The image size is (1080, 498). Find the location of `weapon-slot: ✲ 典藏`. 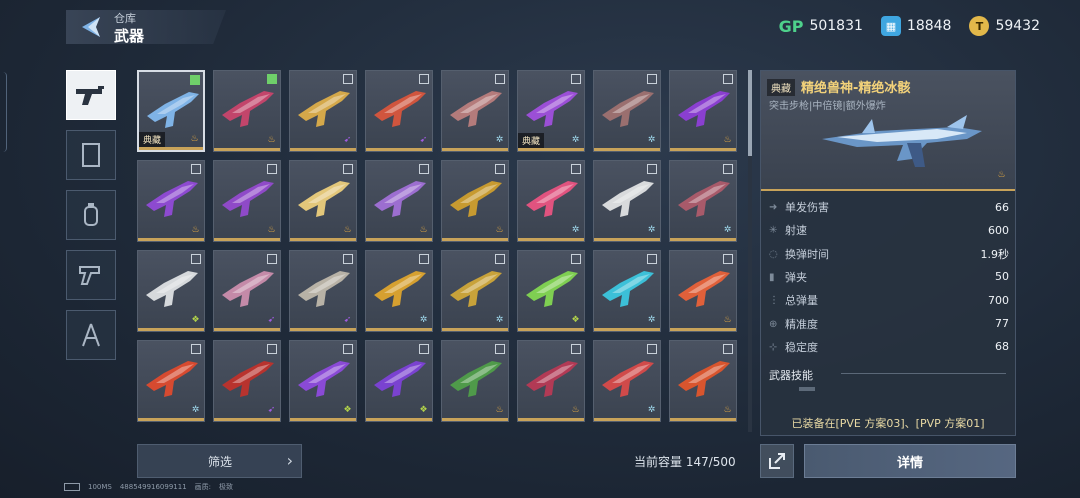

weapon-slot: ✲ 典藏 is located at coordinates (551, 111).